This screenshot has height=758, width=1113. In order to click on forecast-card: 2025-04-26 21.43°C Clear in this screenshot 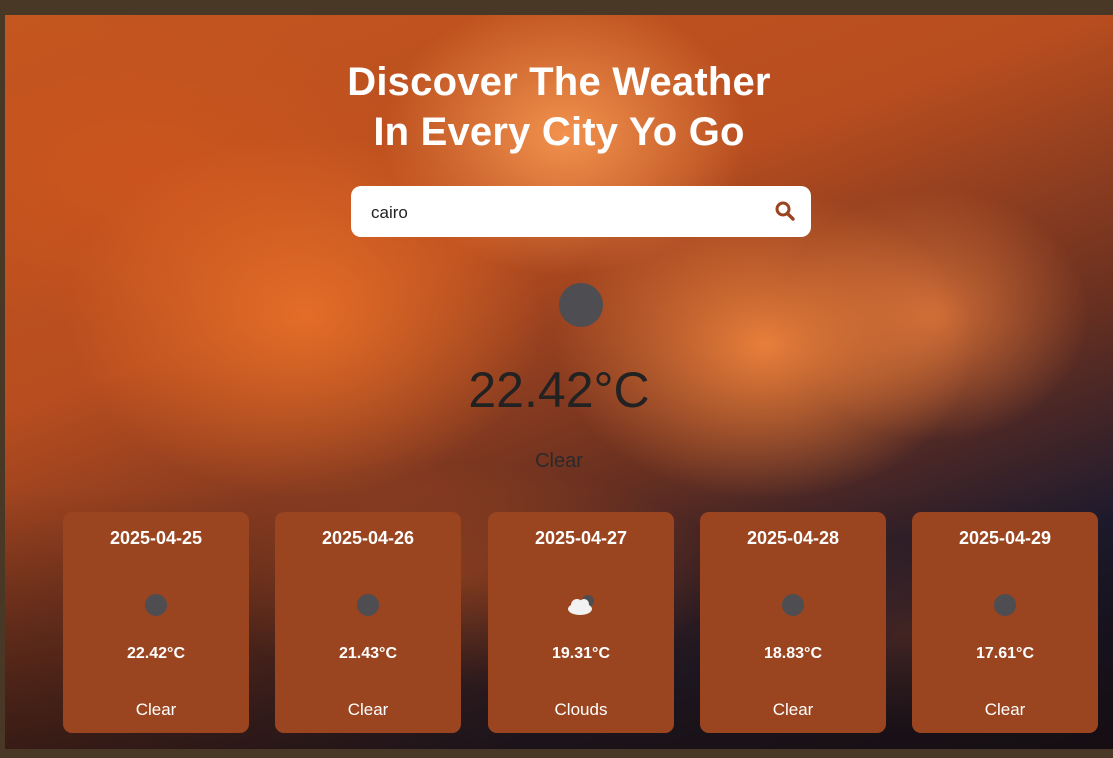, I will do `click(368, 622)`.